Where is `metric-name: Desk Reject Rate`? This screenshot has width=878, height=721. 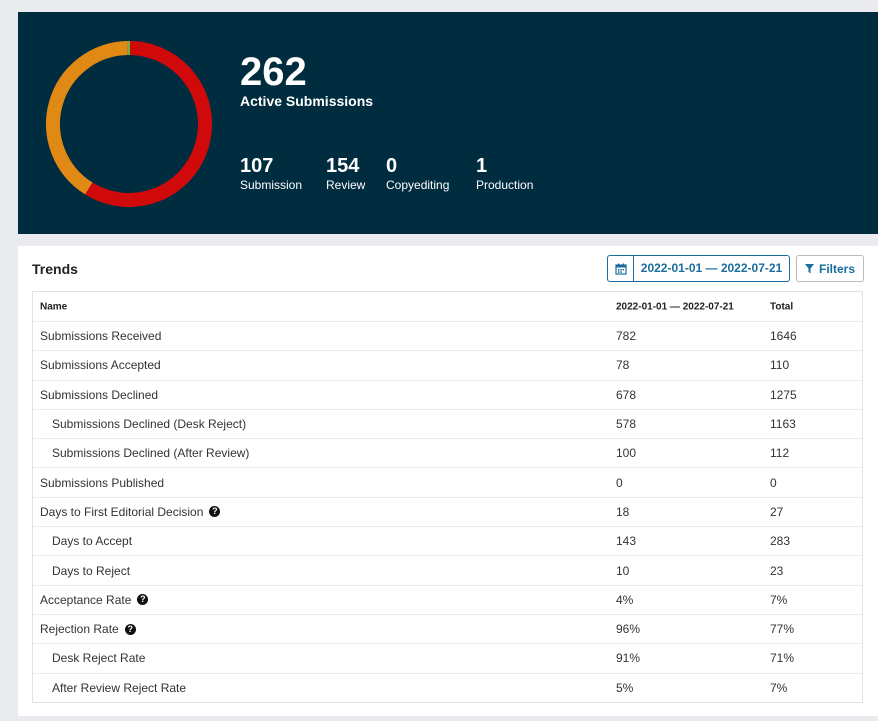 metric-name: Desk Reject Rate is located at coordinates (98, 658).